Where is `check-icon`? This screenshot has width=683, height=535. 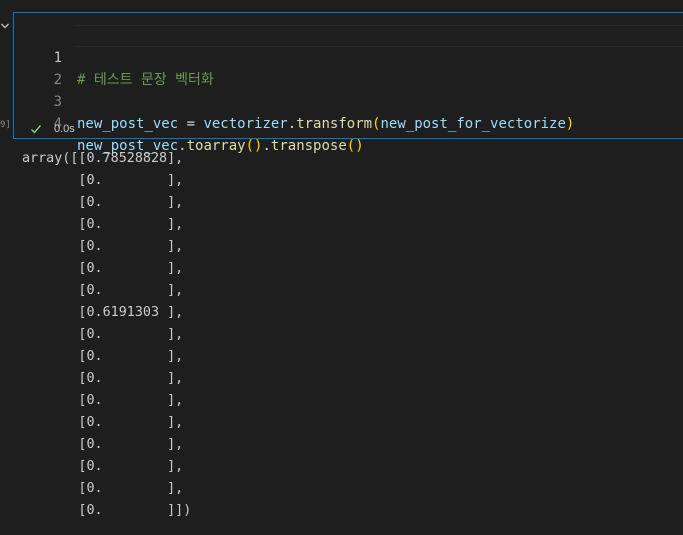 check-icon is located at coordinates (36, 129).